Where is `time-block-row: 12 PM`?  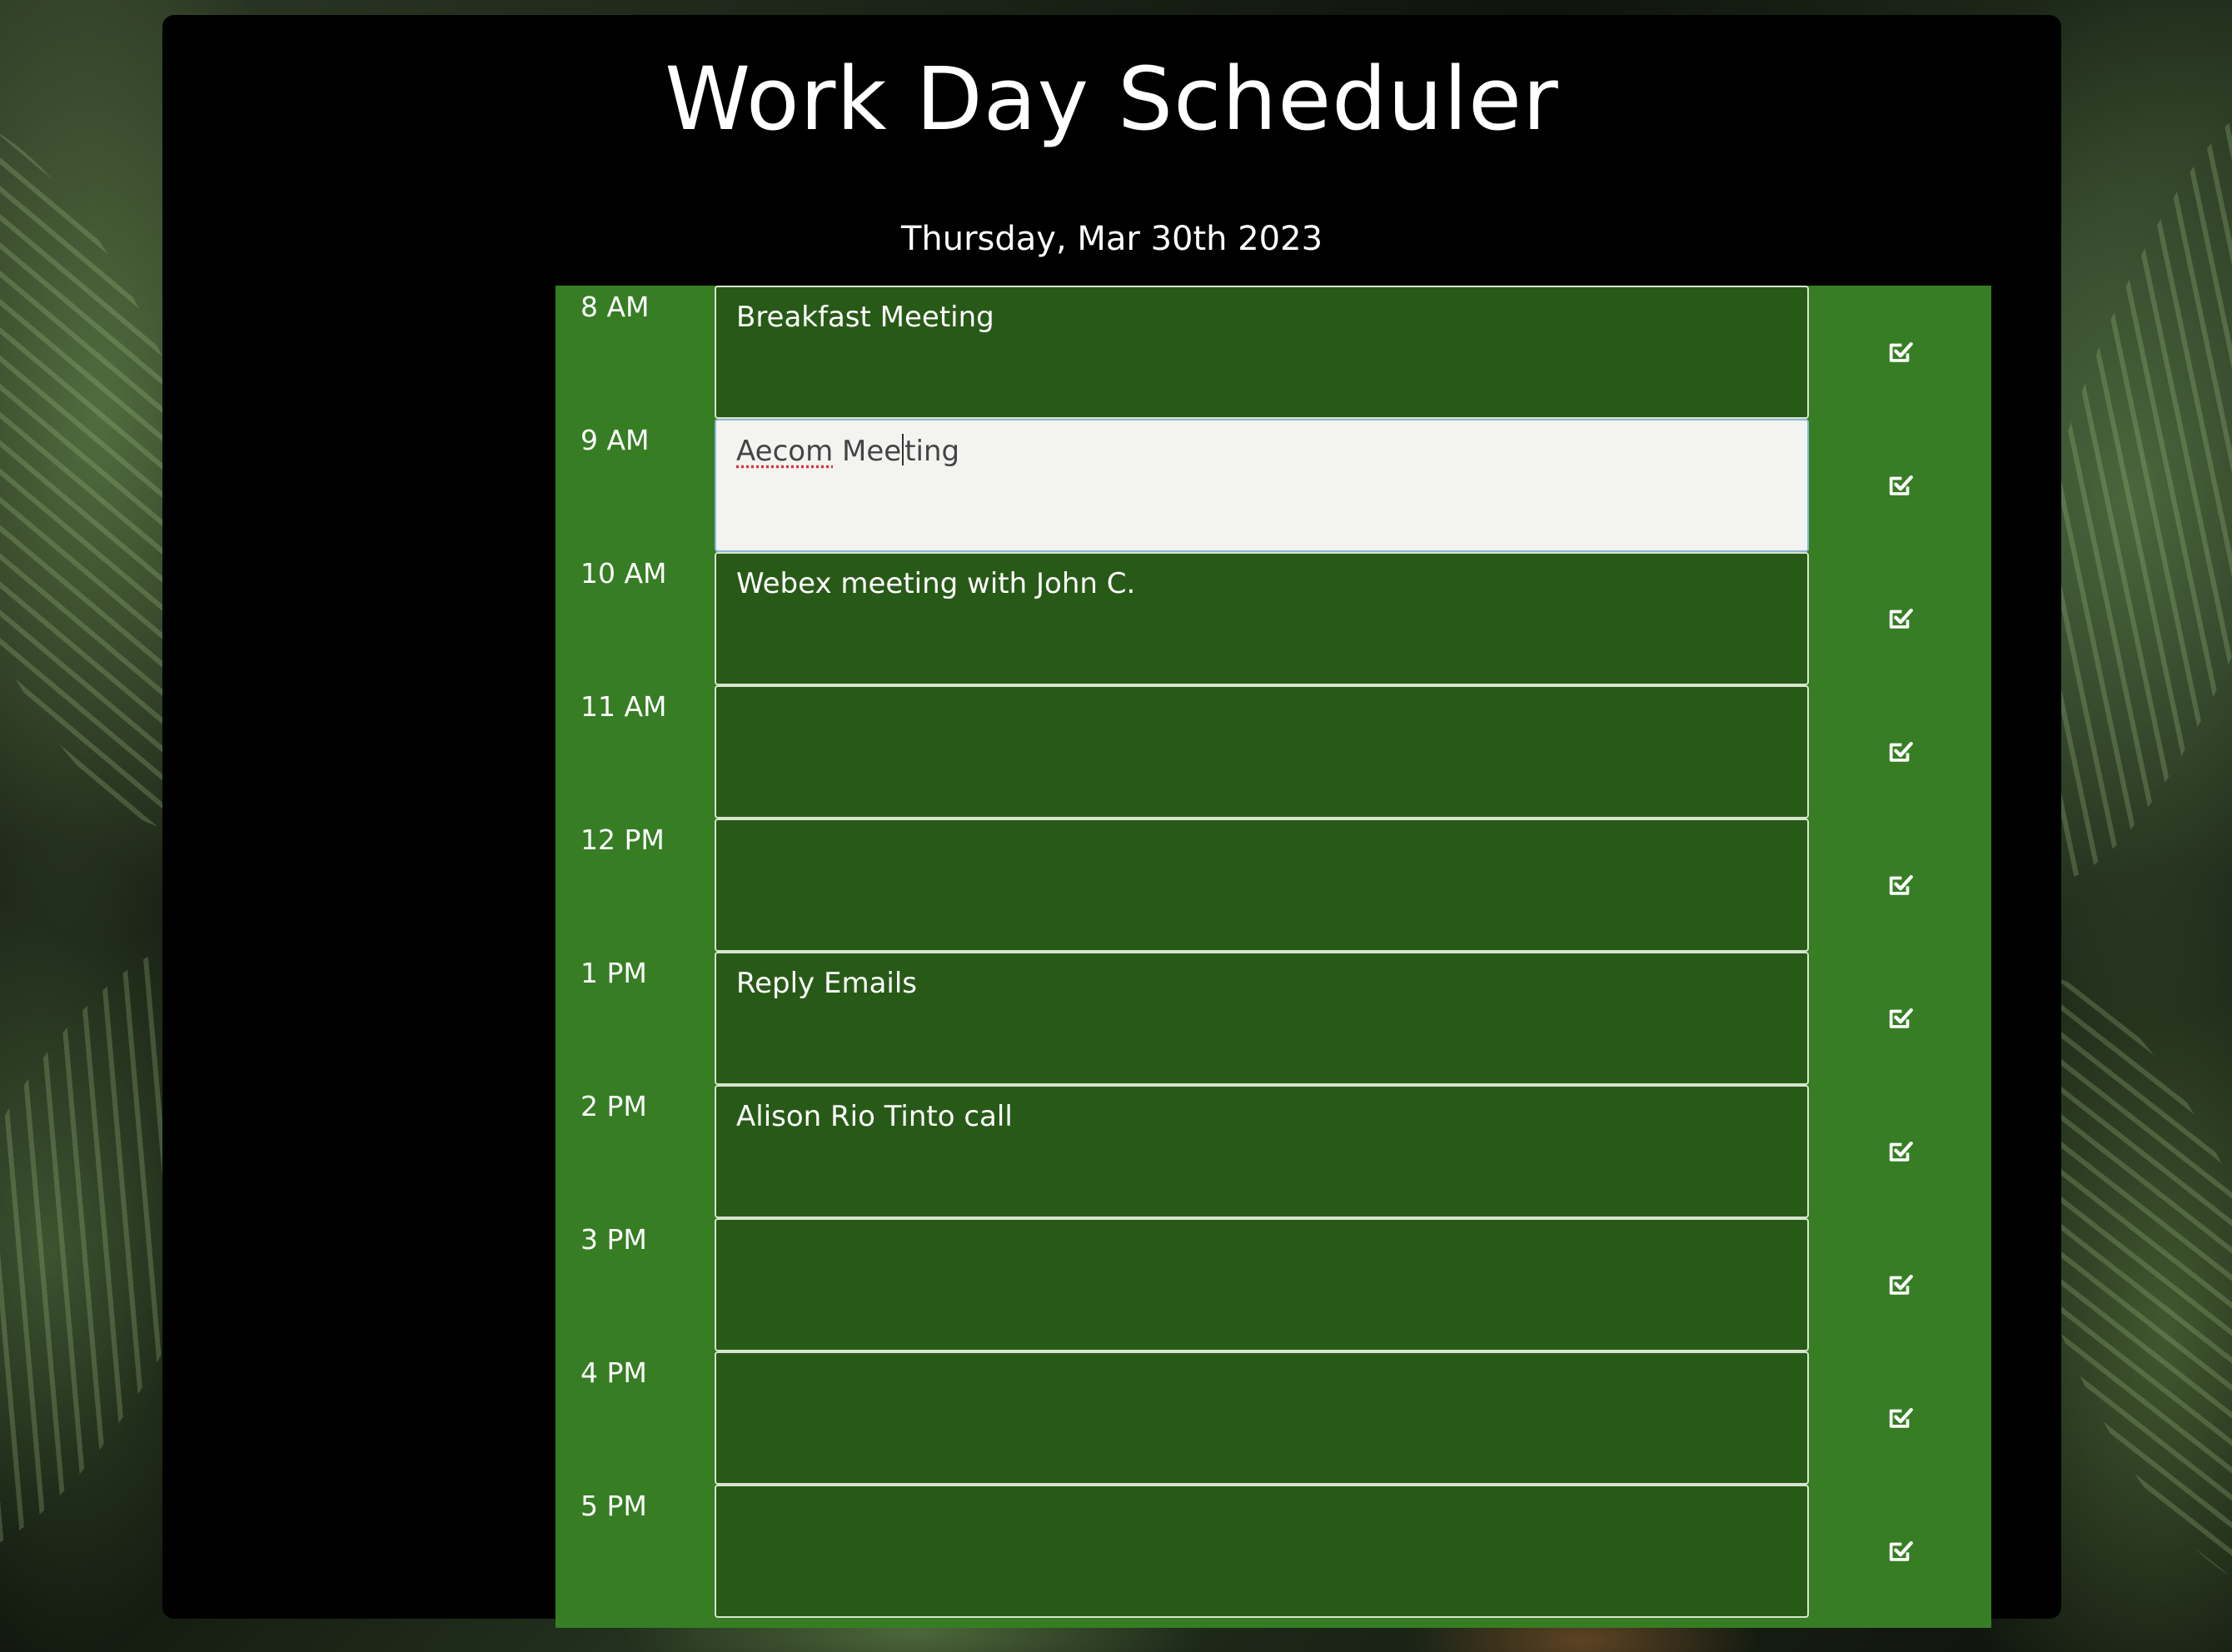
time-block-row: 12 PM is located at coordinates (1273, 886).